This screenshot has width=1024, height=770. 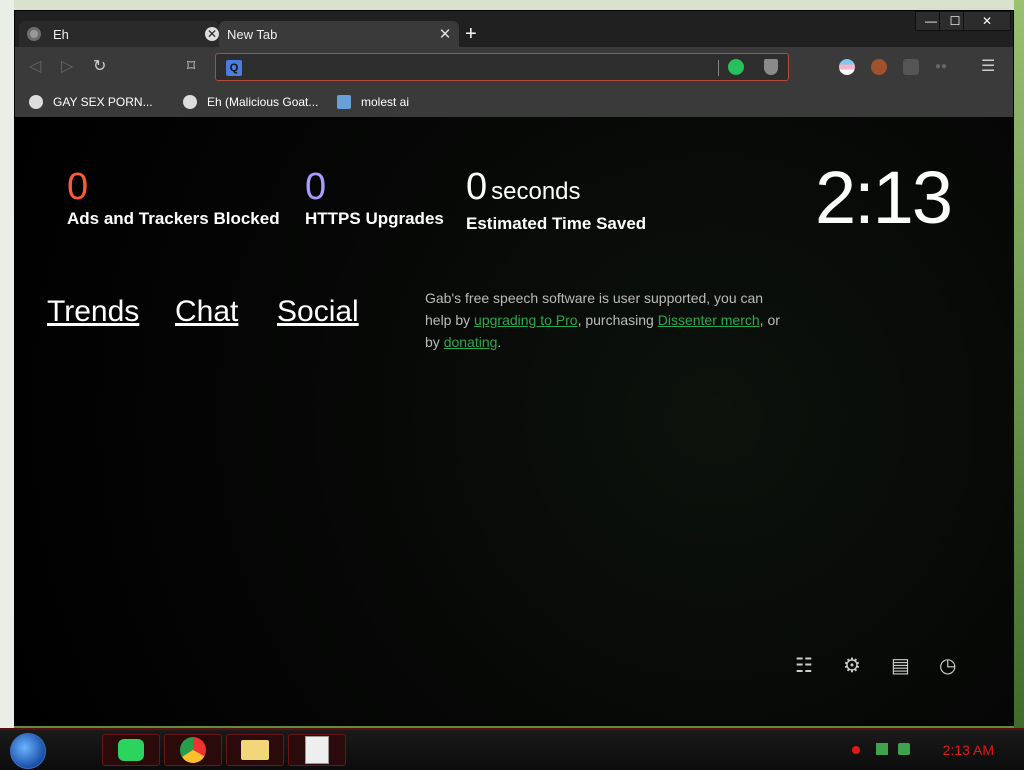 I want to click on clock: 2:13, so click(x=883, y=197).